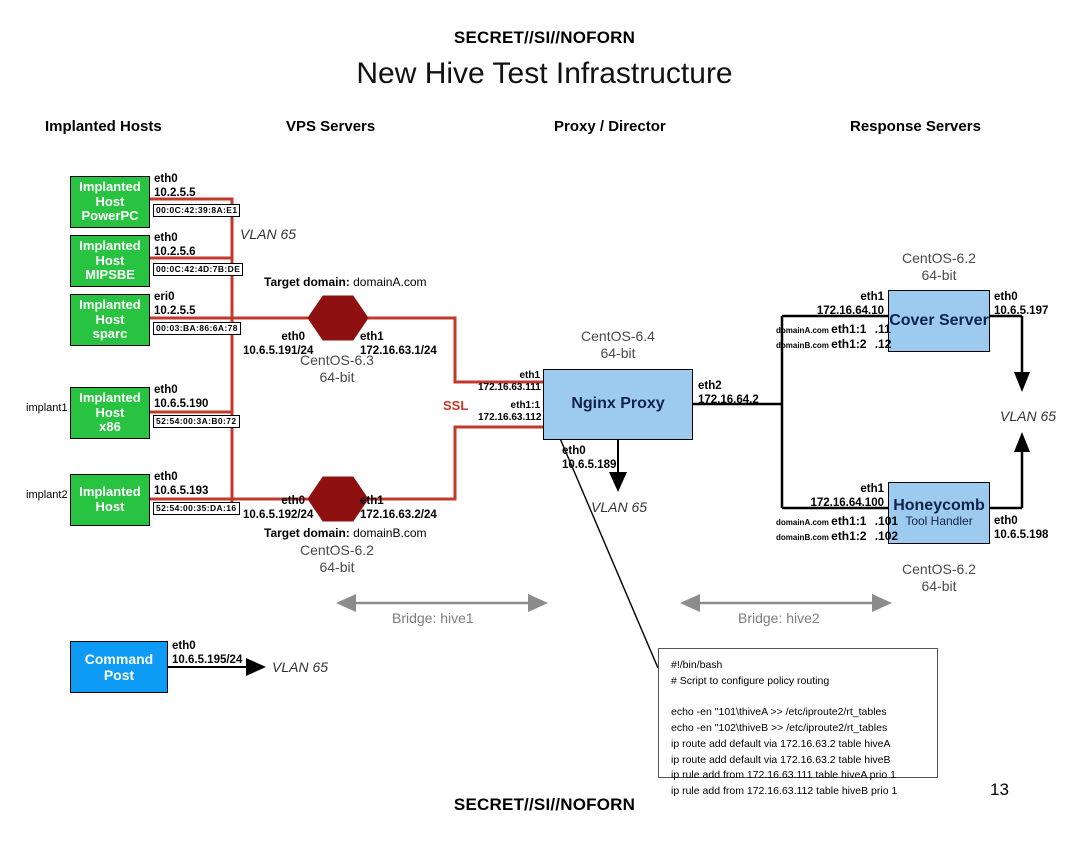 This screenshot has width=1089, height=842. I want to click on alias-host: .101, so click(886, 521).